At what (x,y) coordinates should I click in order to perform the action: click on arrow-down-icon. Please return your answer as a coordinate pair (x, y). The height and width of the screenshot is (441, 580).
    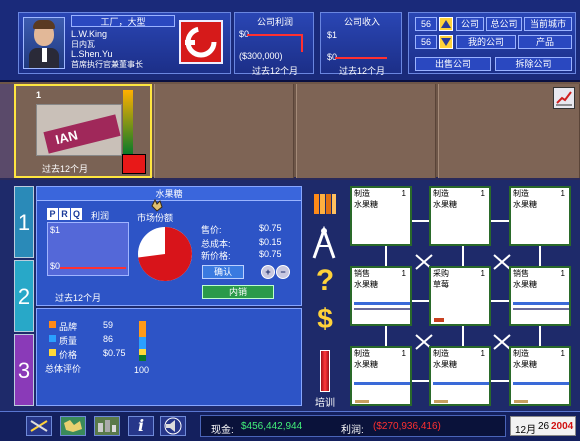
    Looking at the image, I should click on (446, 42).